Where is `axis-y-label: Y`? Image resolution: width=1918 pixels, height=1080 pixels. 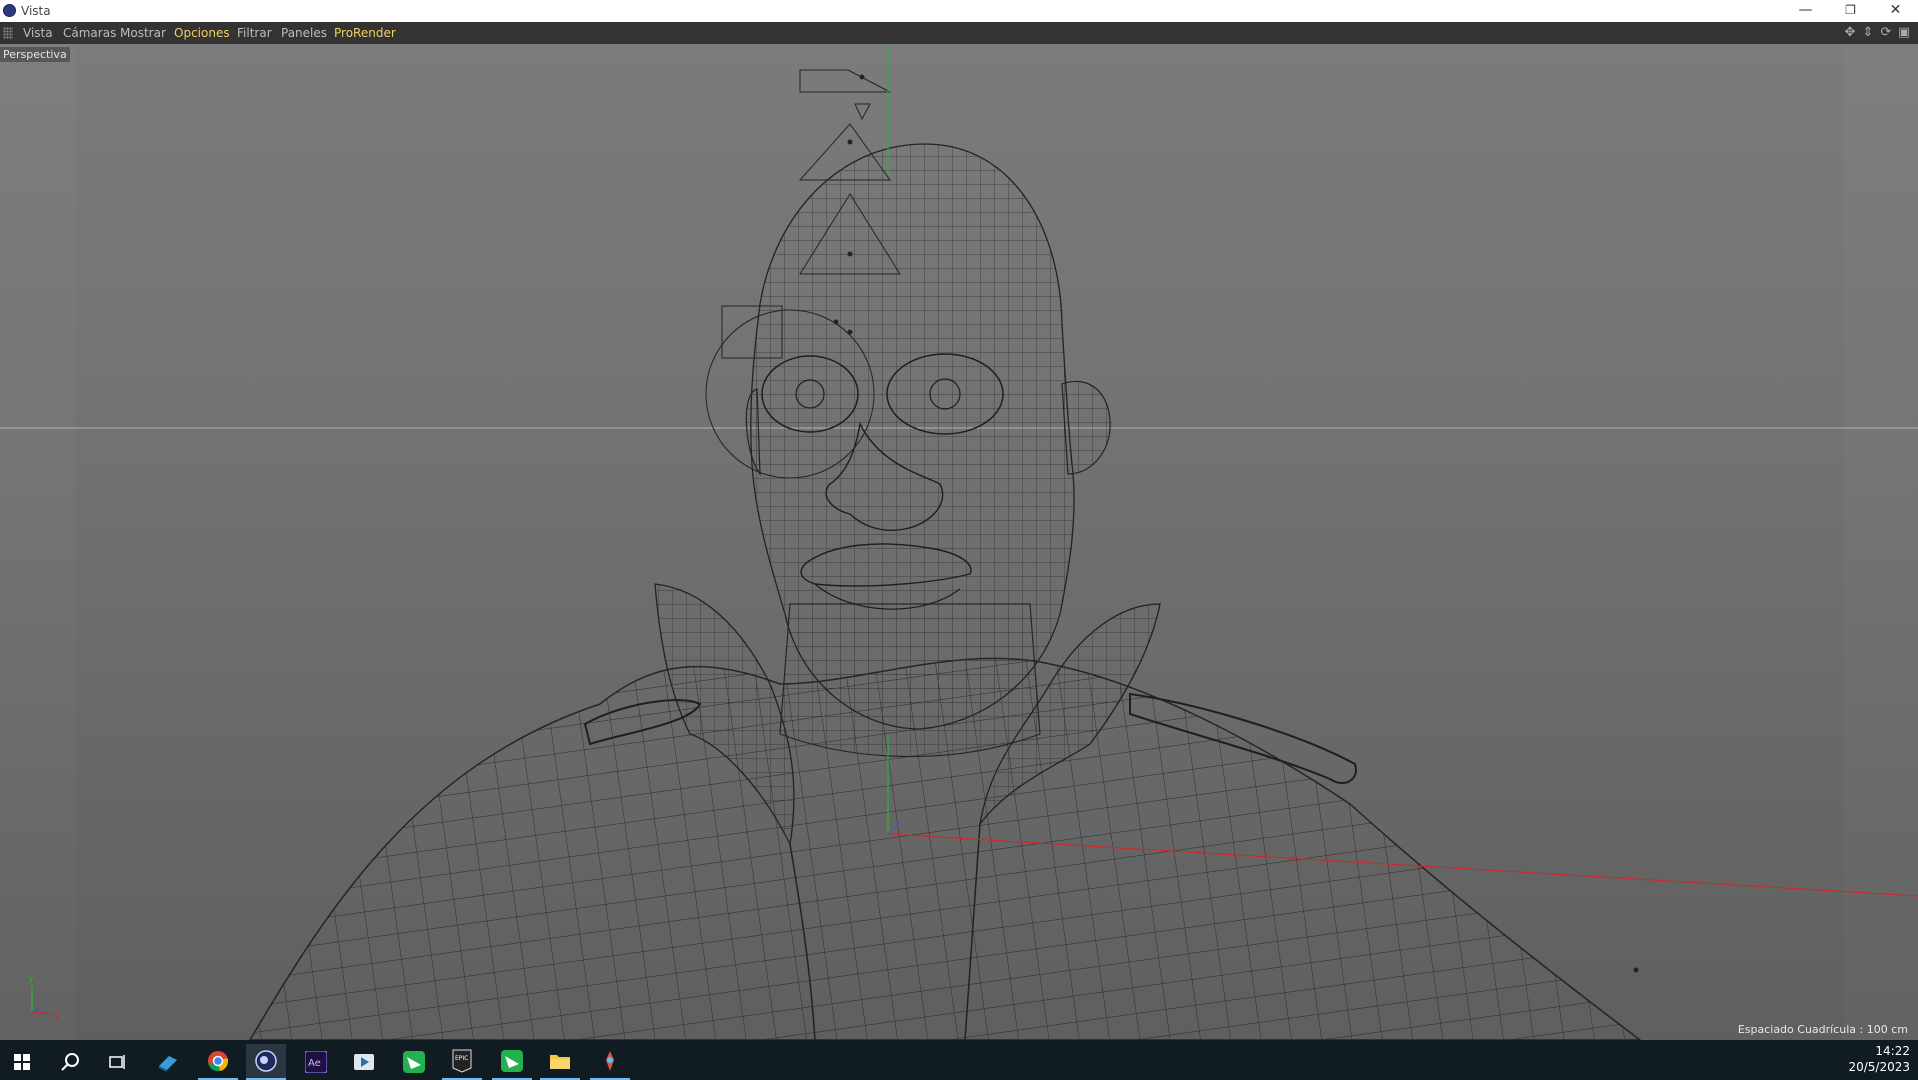
axis-y-label: Y is located at coordinates (30, 981).